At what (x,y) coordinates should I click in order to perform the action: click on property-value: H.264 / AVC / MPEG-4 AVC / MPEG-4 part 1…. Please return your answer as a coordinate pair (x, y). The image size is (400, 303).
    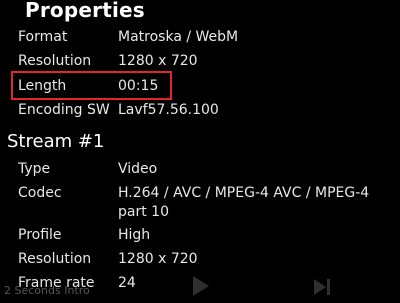
    Looking at the image, I should click on (244, 202).